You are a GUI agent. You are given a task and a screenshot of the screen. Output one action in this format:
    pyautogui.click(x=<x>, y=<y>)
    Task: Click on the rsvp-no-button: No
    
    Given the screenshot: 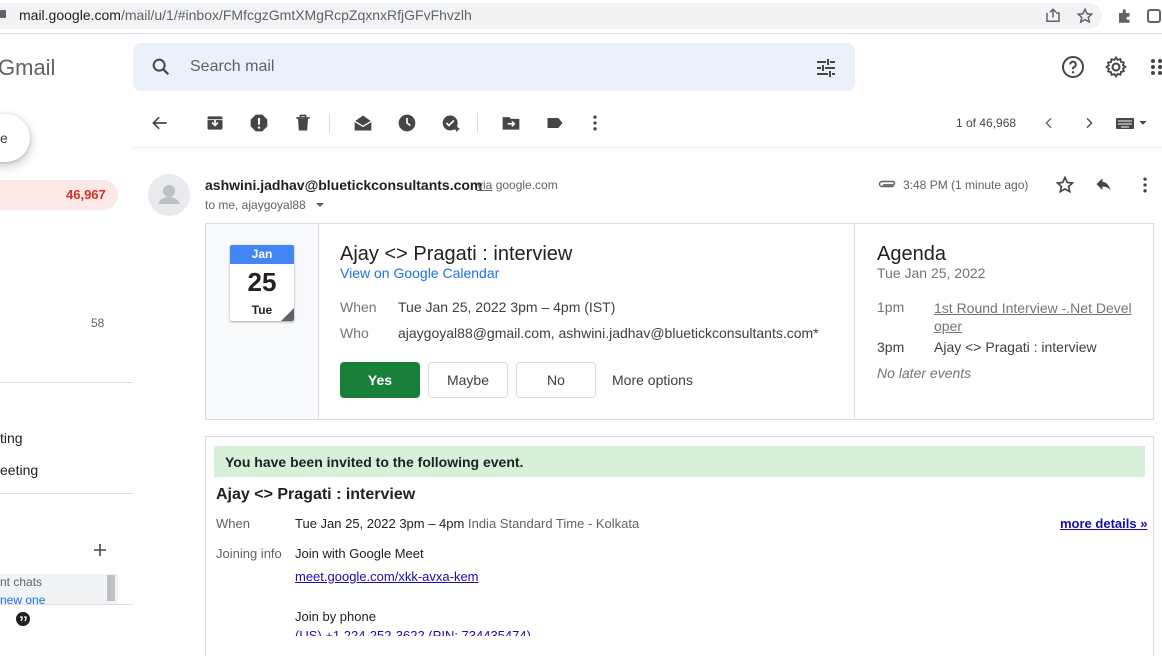 What is the action you would take?
    pyautogui.click(x=556, y=380)
    